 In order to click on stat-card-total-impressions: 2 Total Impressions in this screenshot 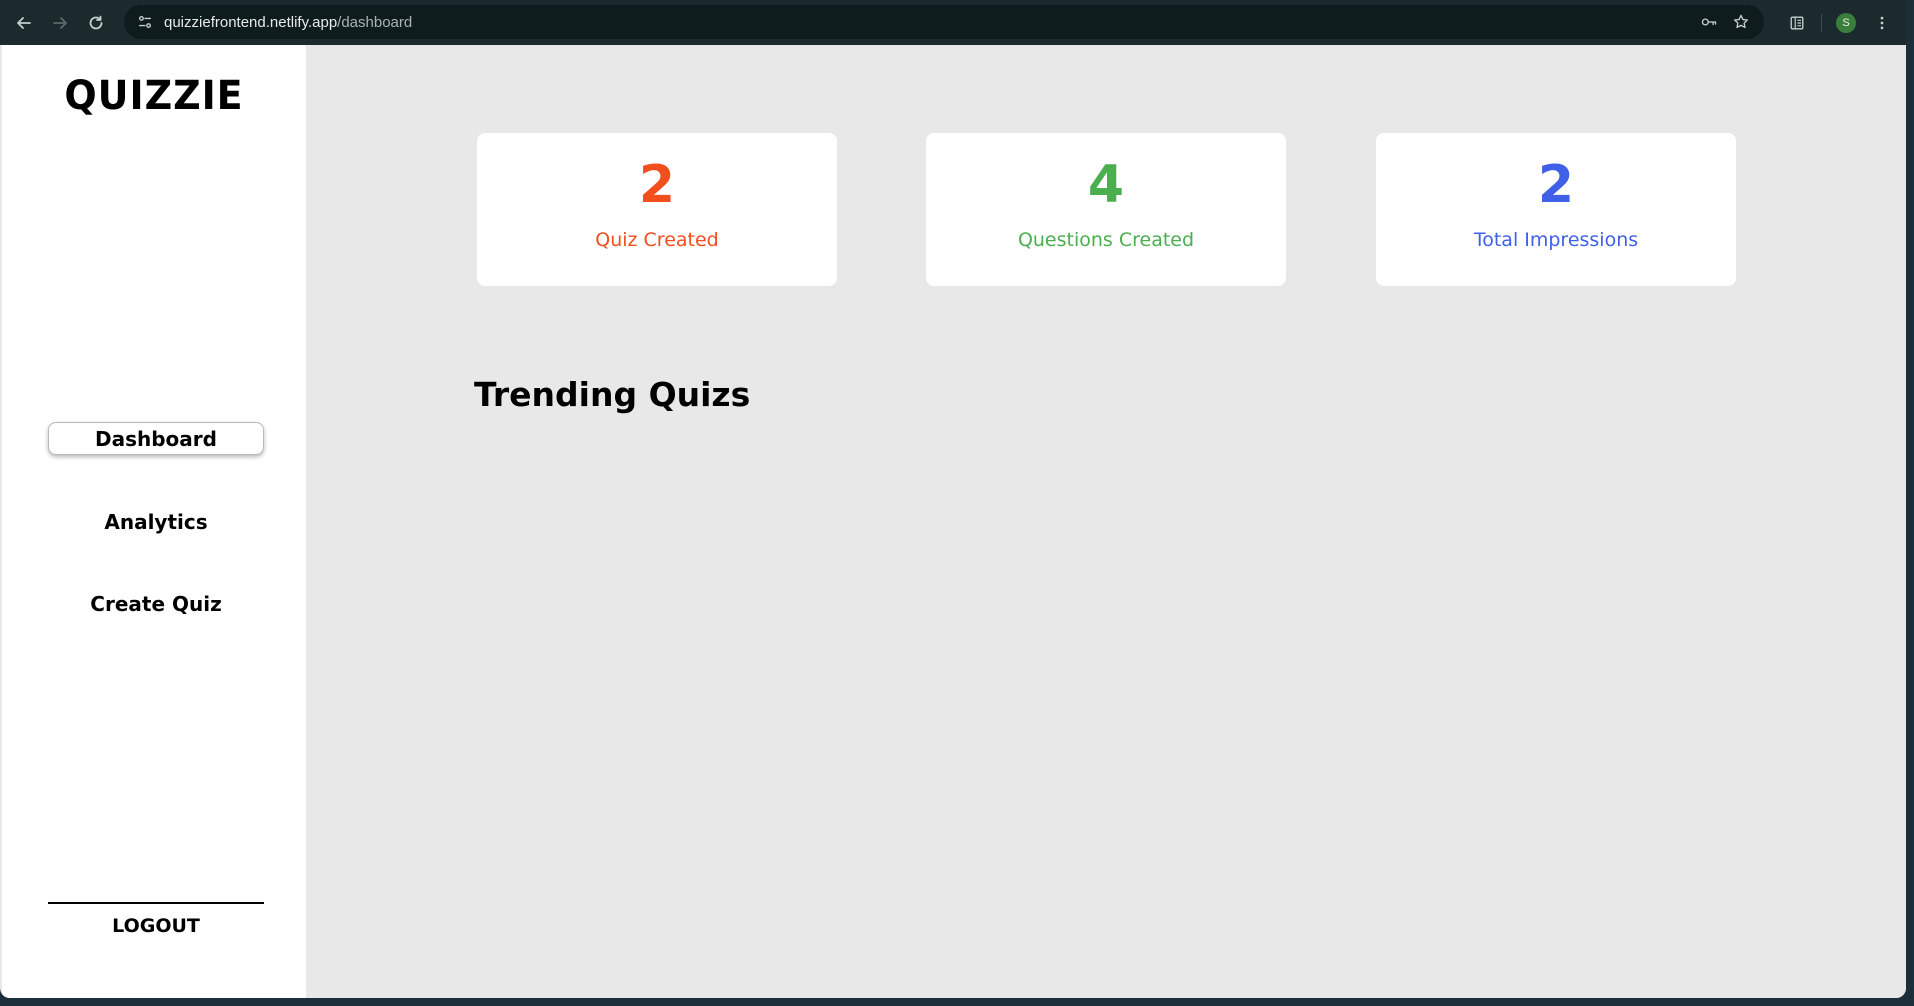, I will do `click(1556, 209)`.